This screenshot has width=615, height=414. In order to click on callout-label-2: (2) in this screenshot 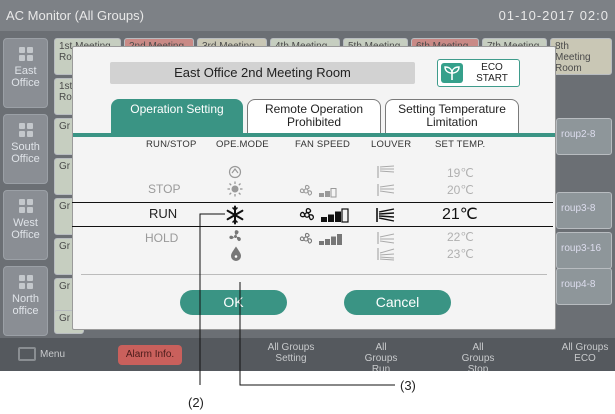, I will do `click(196, 402)`.